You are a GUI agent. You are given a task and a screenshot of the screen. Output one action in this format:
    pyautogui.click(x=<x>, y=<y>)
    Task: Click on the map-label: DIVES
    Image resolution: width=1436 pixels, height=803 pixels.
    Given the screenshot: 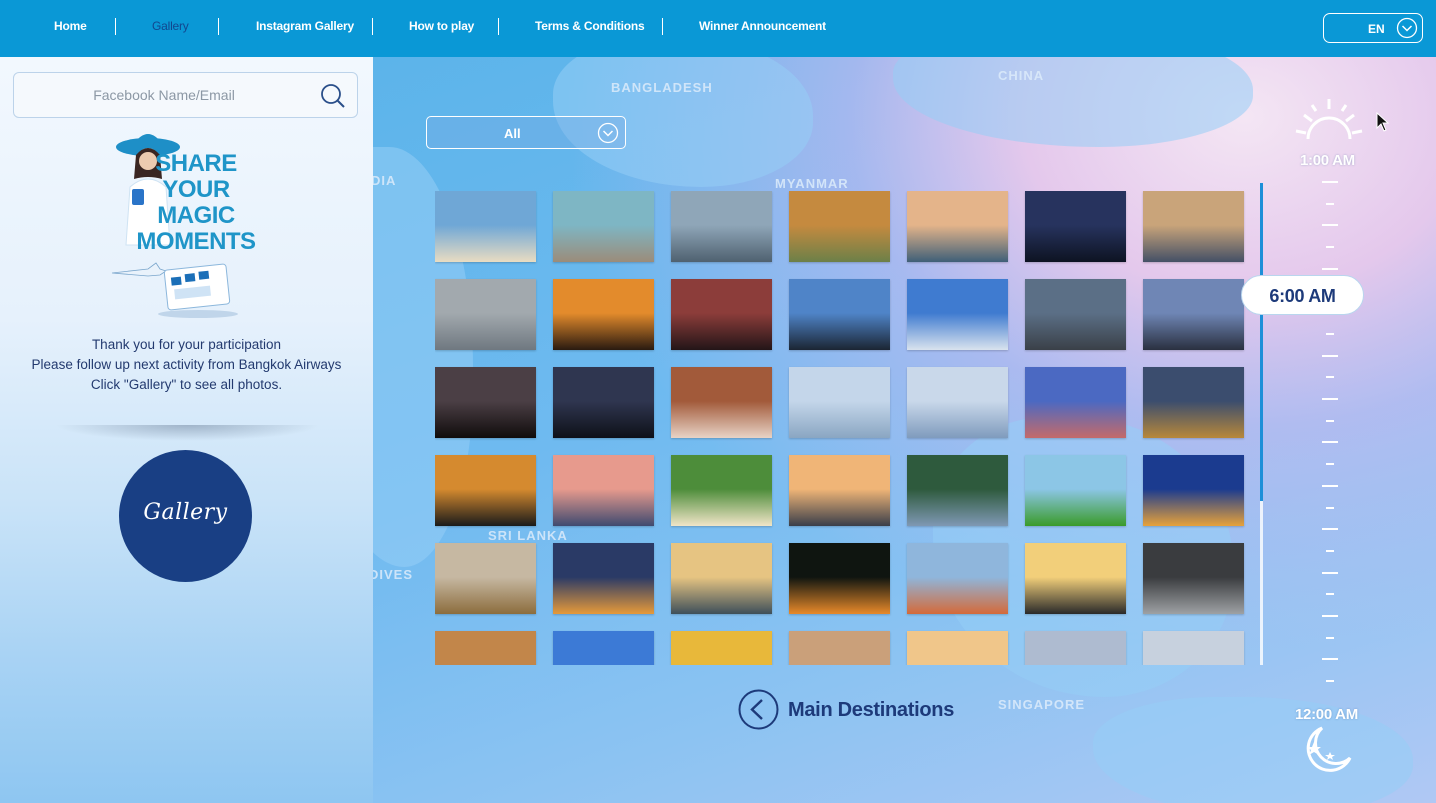 What is the action you would take?
    pyautogui.click(x=393, y=574)
    